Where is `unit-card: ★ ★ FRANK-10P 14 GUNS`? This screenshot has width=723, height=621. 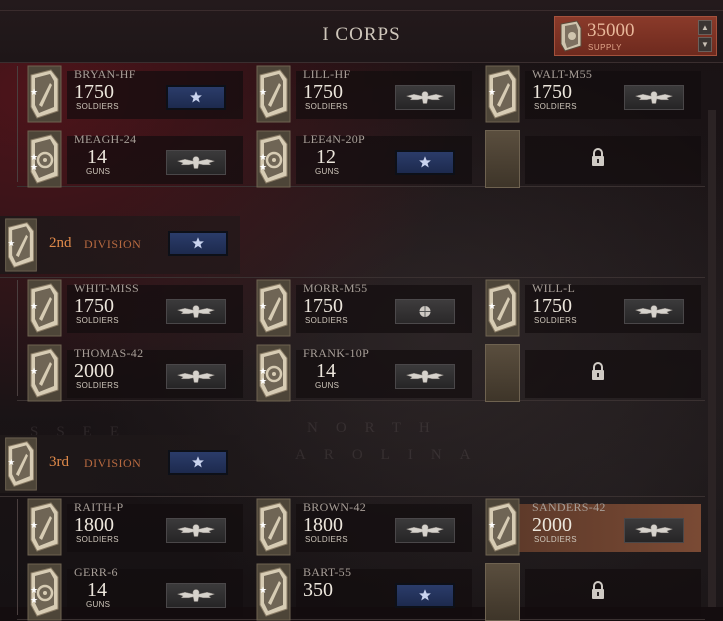 unit-card: ★ ★ FRANK-10P 14 GUNS is located at coordinates (364, 373).